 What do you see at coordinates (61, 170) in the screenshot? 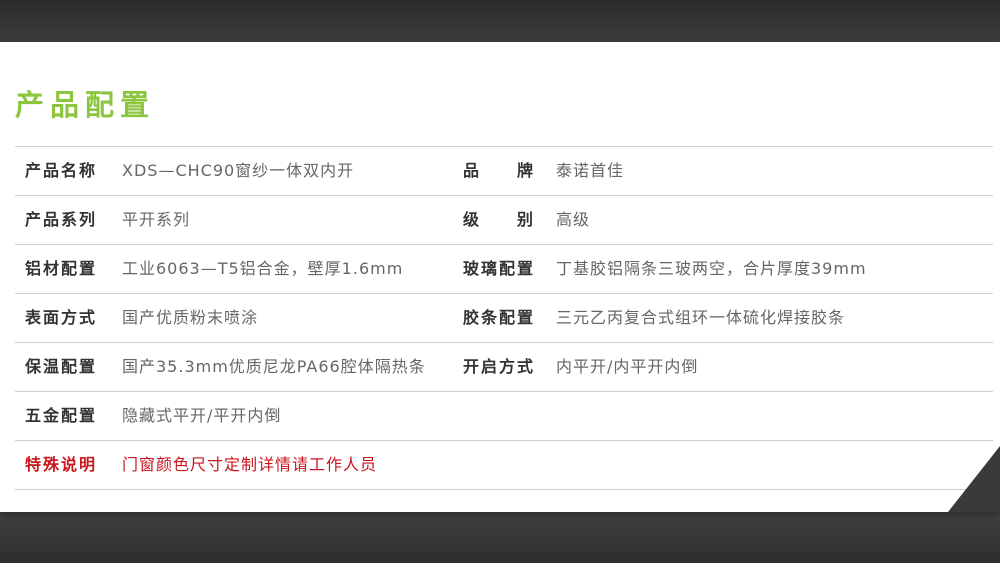
I see `row-label: 产品名称` at bounding box center [61, 170].